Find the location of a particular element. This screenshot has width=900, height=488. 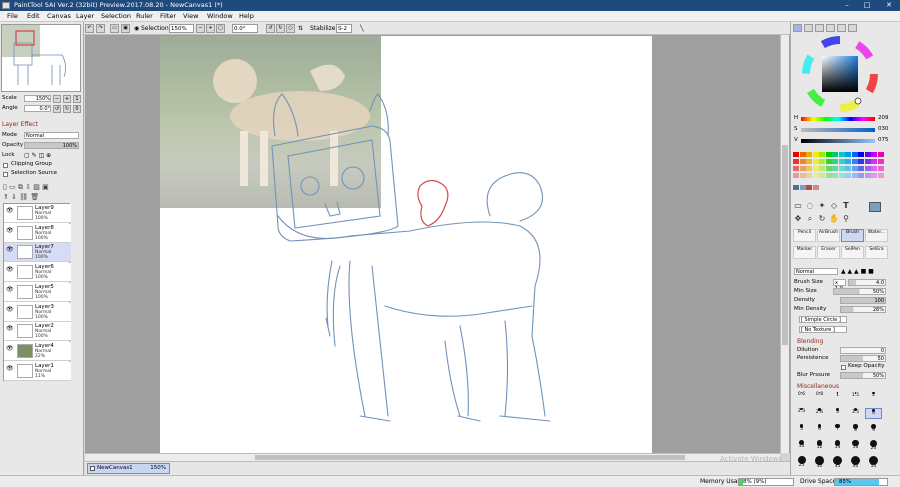

canvas-tab: NewCanvas1 150% is located at coordinates (128, 468).